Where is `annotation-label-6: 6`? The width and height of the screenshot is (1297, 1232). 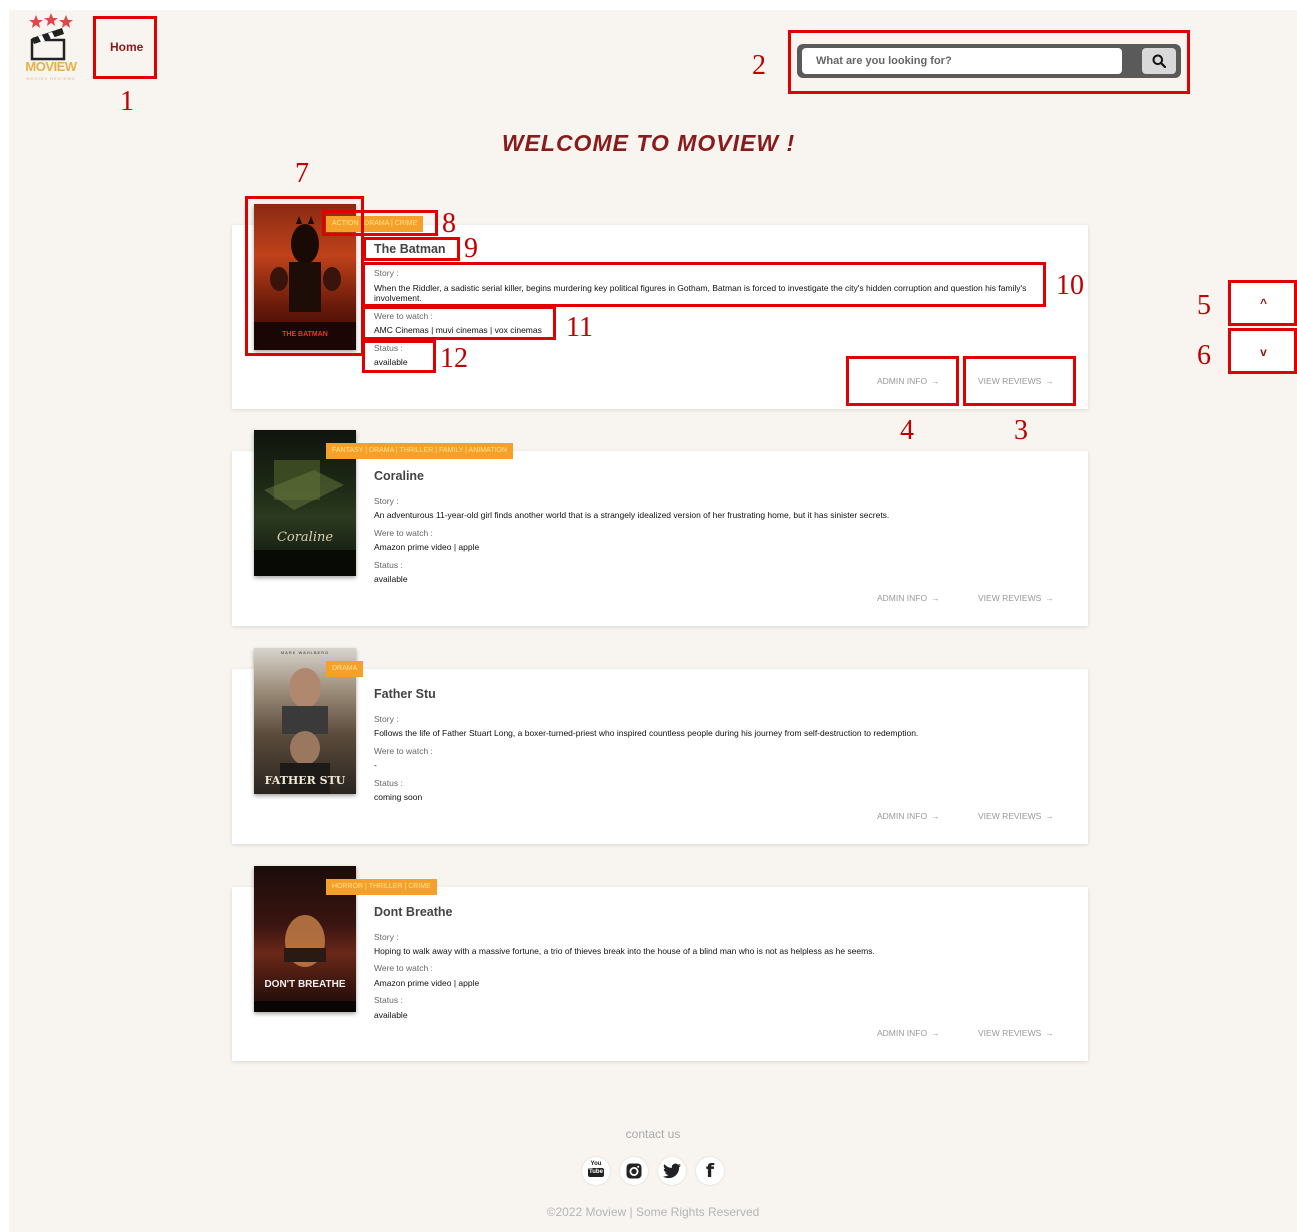
annotation-label-6: 6 is located at coordinates (1204, 355).